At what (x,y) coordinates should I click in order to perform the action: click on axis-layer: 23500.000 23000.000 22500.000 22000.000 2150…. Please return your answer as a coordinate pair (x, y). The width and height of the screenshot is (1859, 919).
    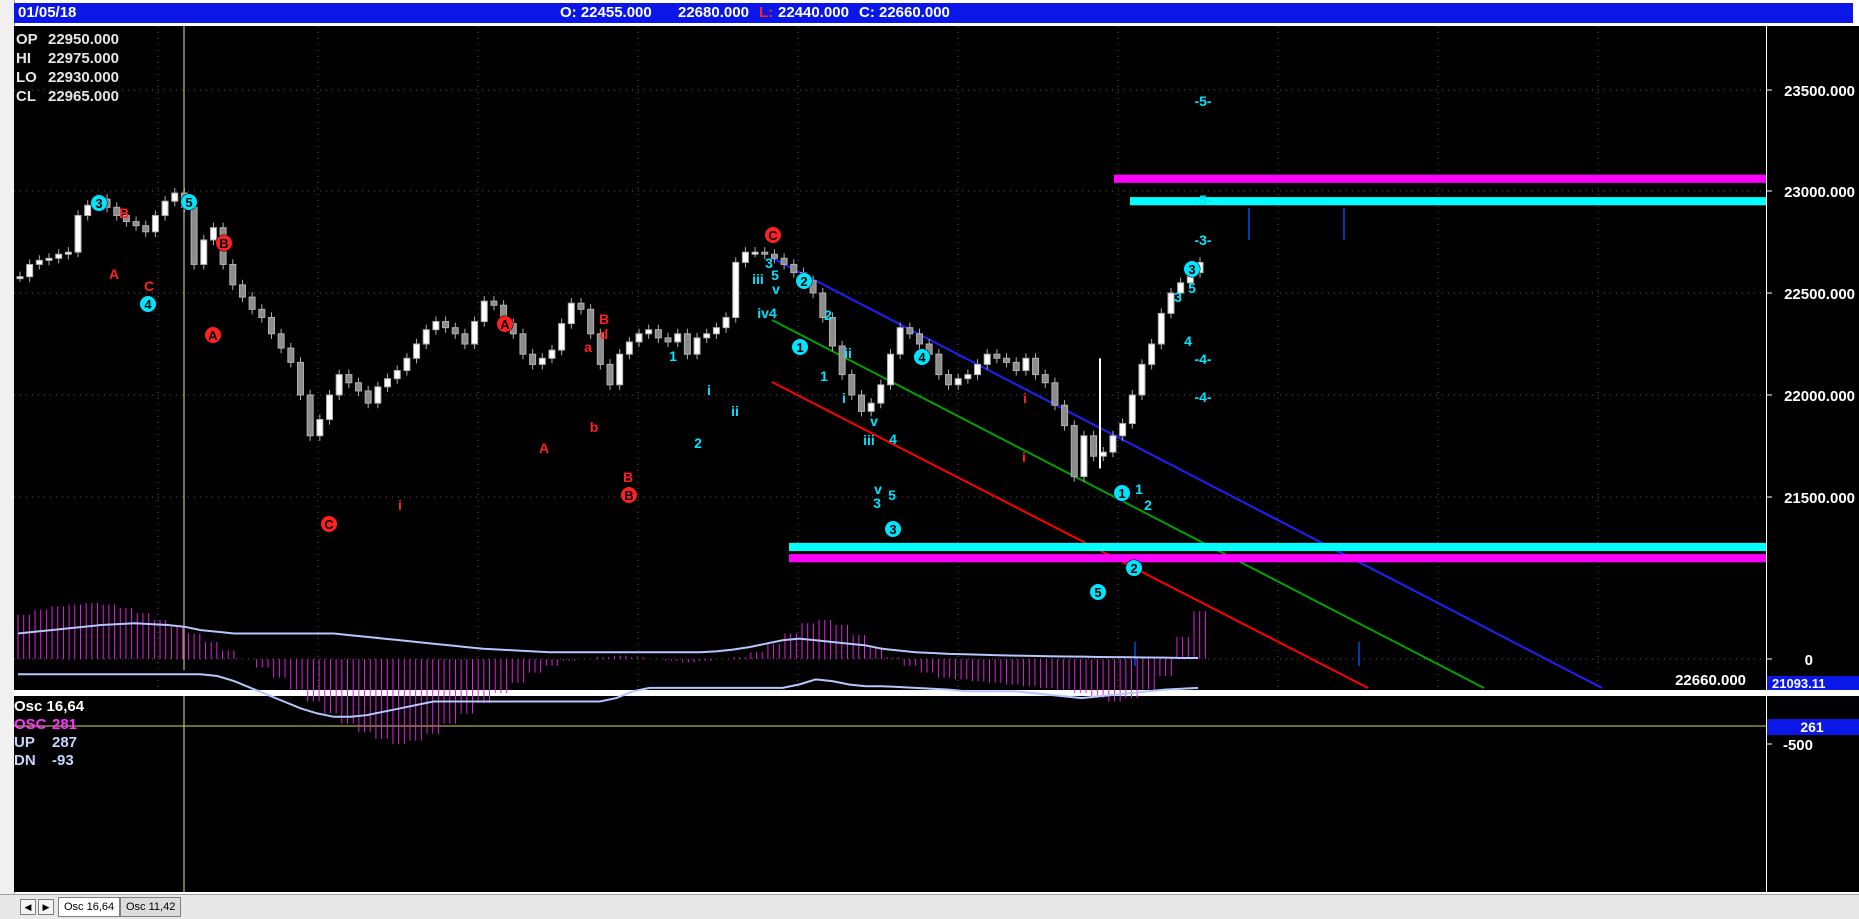
    Looking at the image, I should click on (1767, 418).